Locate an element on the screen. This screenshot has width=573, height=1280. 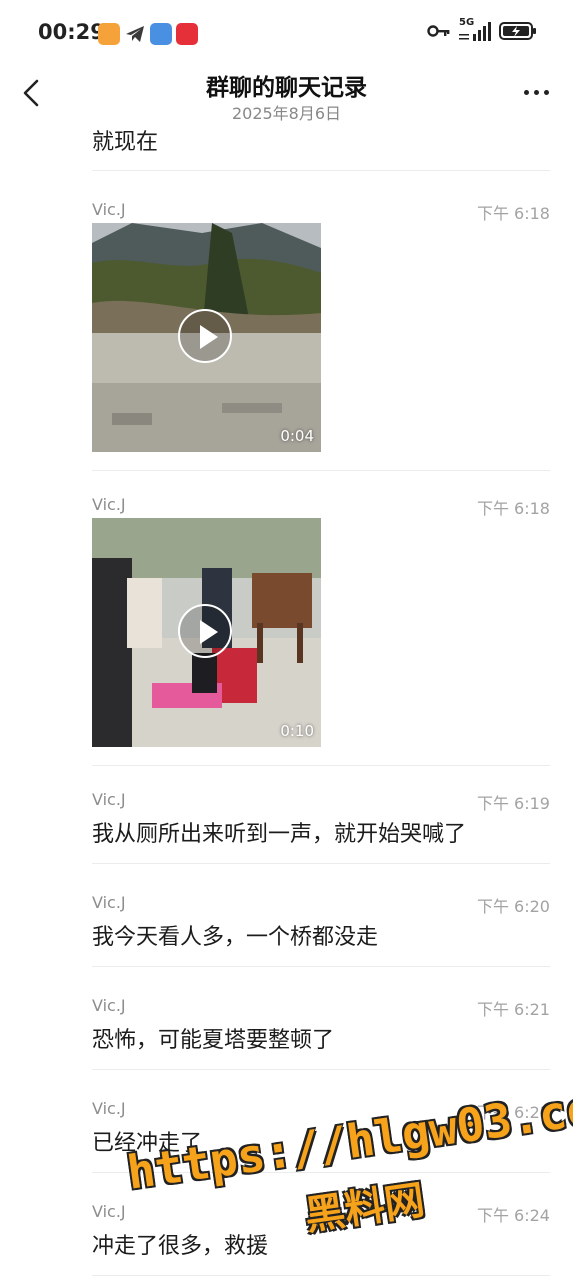
page-date: 2025年8月6日 is located at coordinates (286, 113).